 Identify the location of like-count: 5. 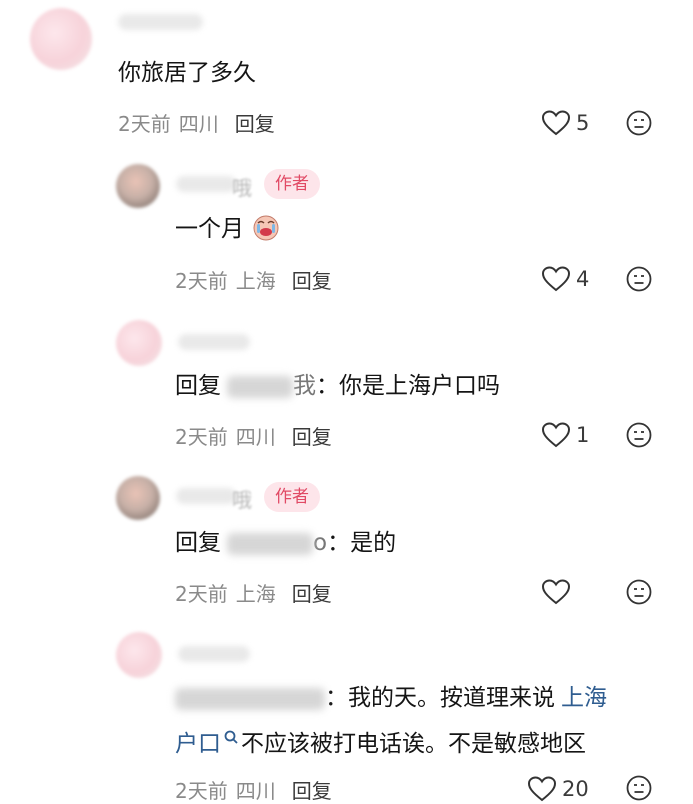
(583, 123).